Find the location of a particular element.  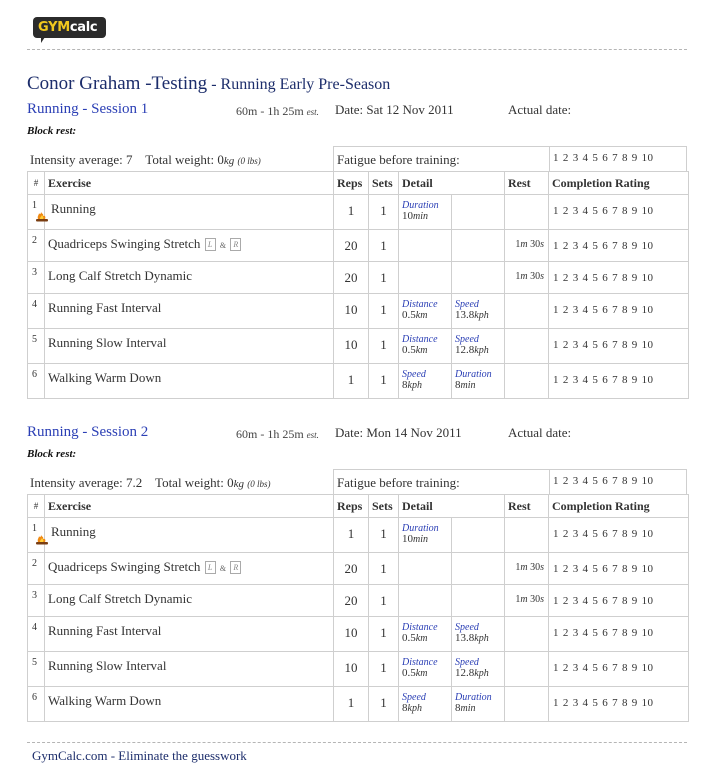

detail-cell: Duration 10min is located at coordinates (425, 212).